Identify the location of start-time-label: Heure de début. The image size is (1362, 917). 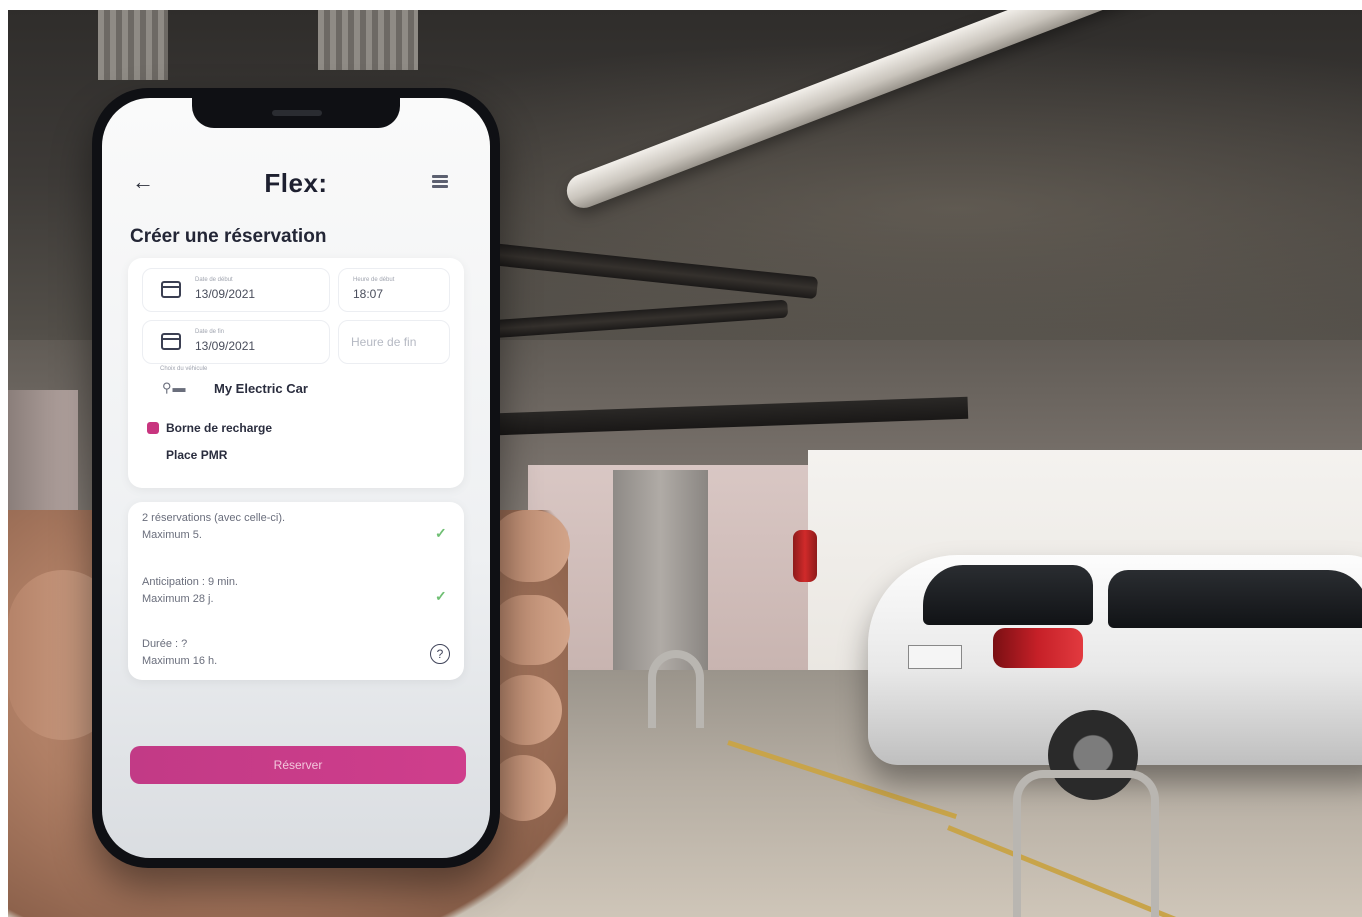
(374, 280).